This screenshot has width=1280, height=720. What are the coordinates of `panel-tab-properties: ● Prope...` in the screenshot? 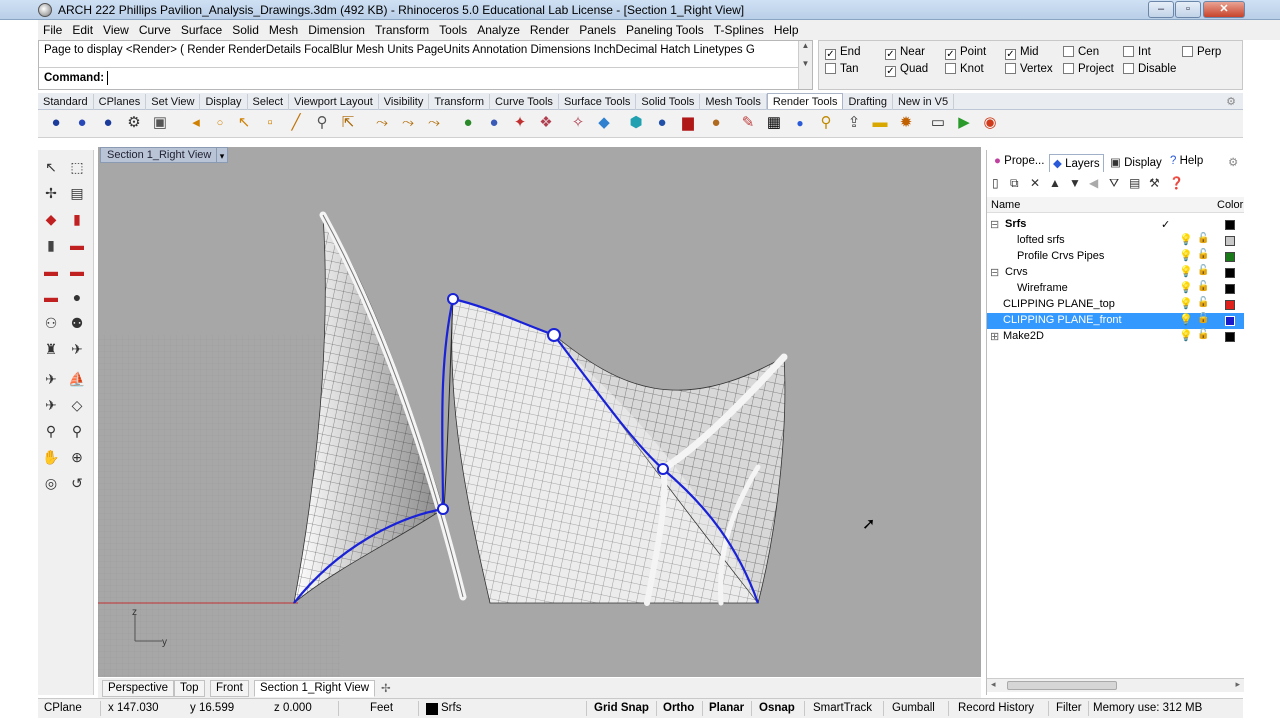 It's located at (1019, 163).